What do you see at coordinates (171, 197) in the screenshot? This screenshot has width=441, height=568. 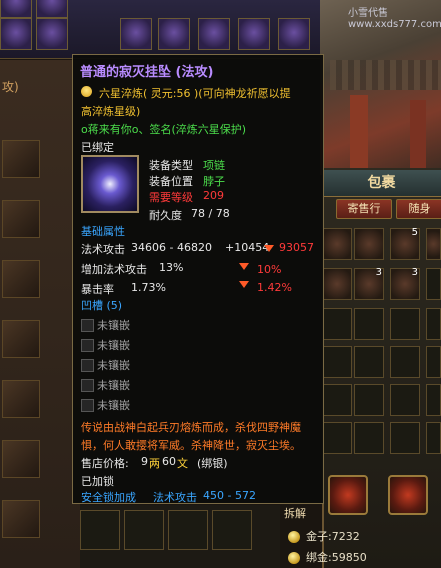 I see `level-label: 需要等级` at bounding box center [171, 197].